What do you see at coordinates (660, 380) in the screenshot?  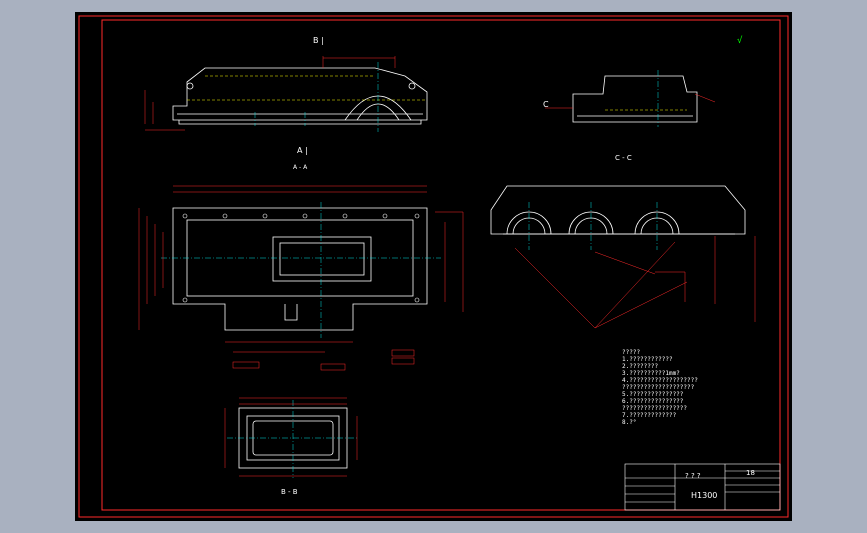 I see `note-line: 4.???????????????????` at bounding box center [660, 380].